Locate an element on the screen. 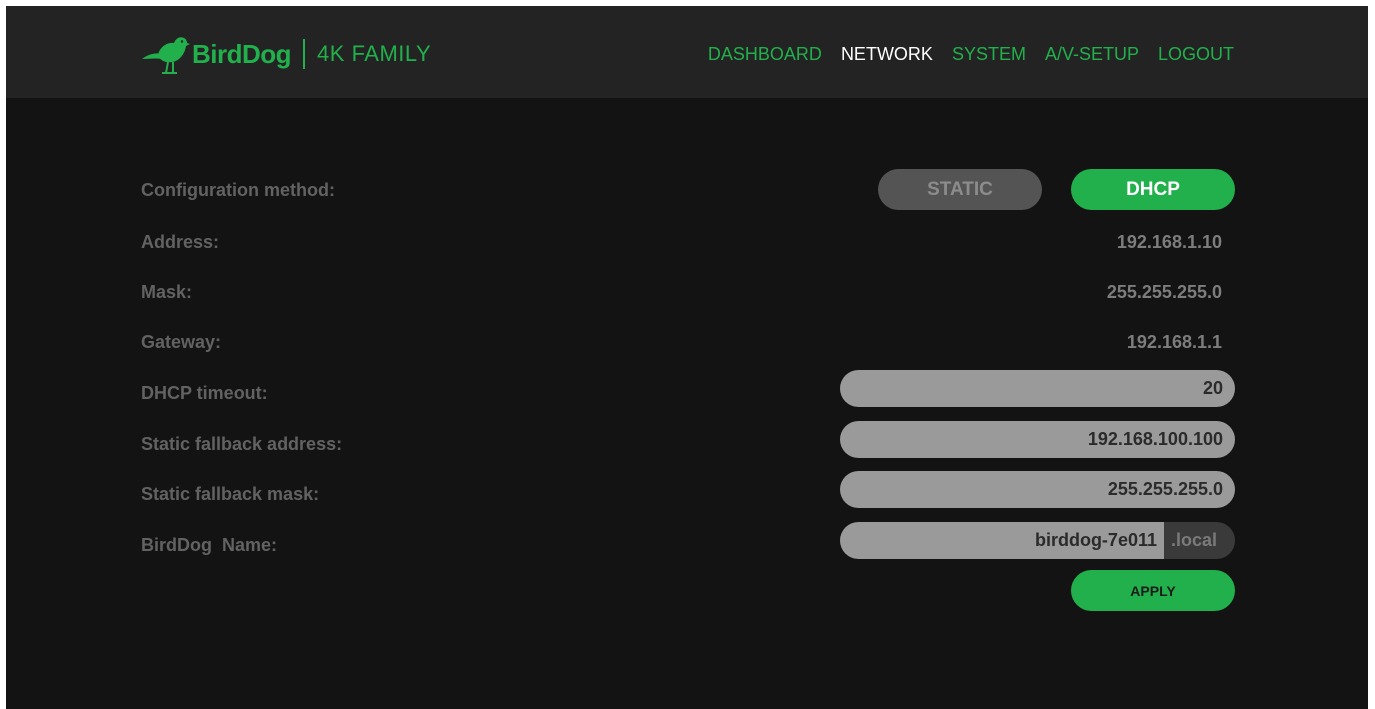 This screenshot has height=709, width=1375. address-label: Address: is located at coordinates (180, 242).